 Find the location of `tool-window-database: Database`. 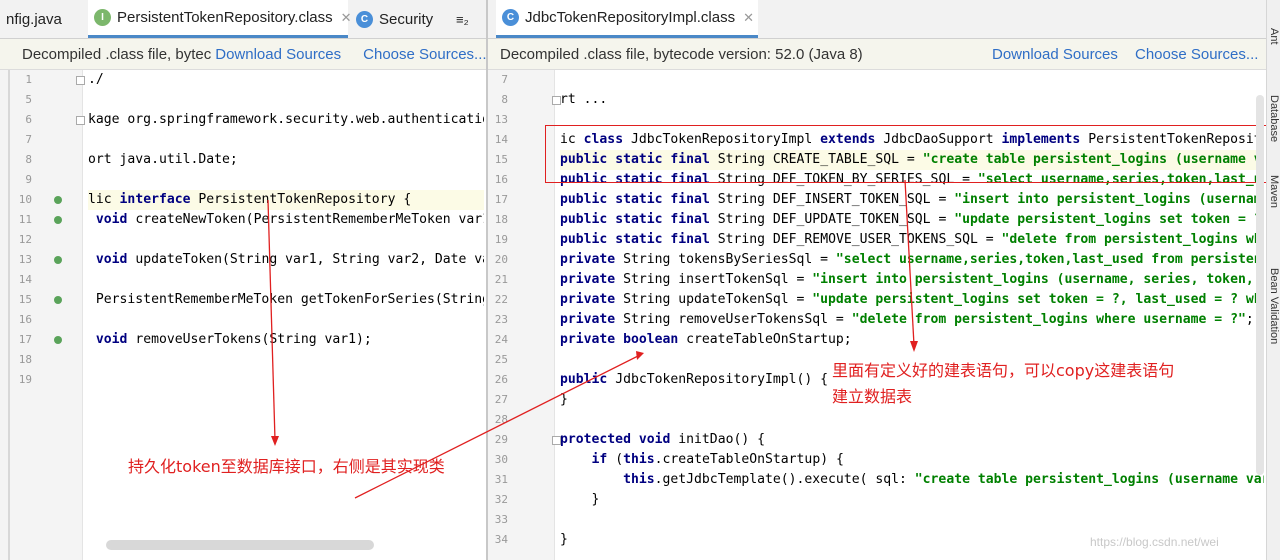

tool-window-database: Database is located at coordinates (1274, 118).